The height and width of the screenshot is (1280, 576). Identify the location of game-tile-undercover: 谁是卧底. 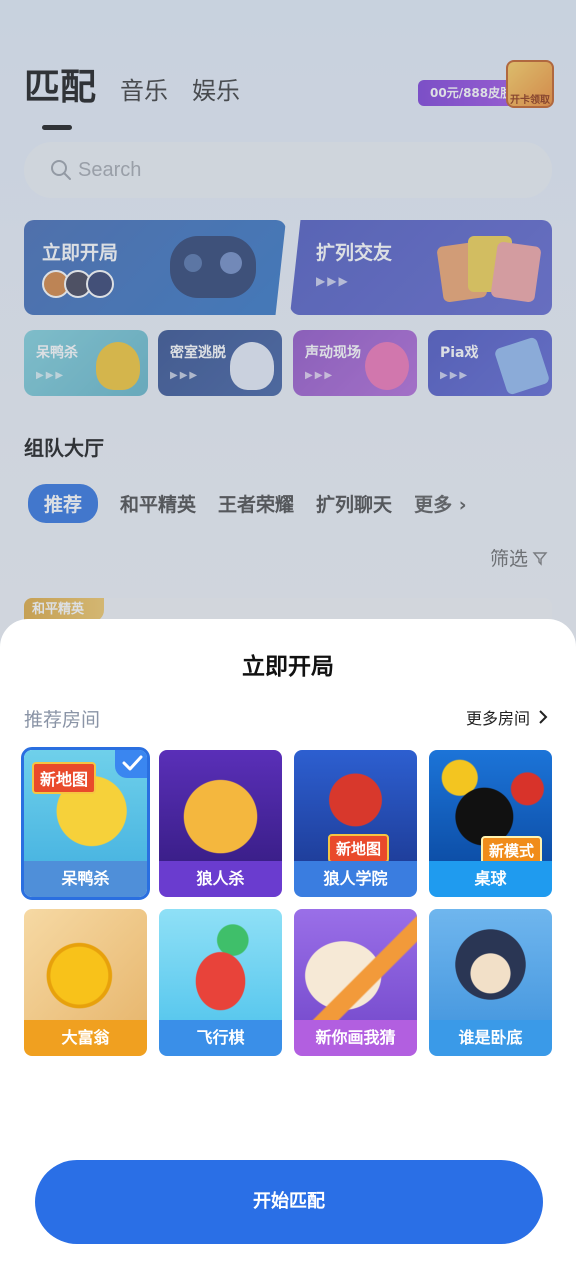
(490, 982).